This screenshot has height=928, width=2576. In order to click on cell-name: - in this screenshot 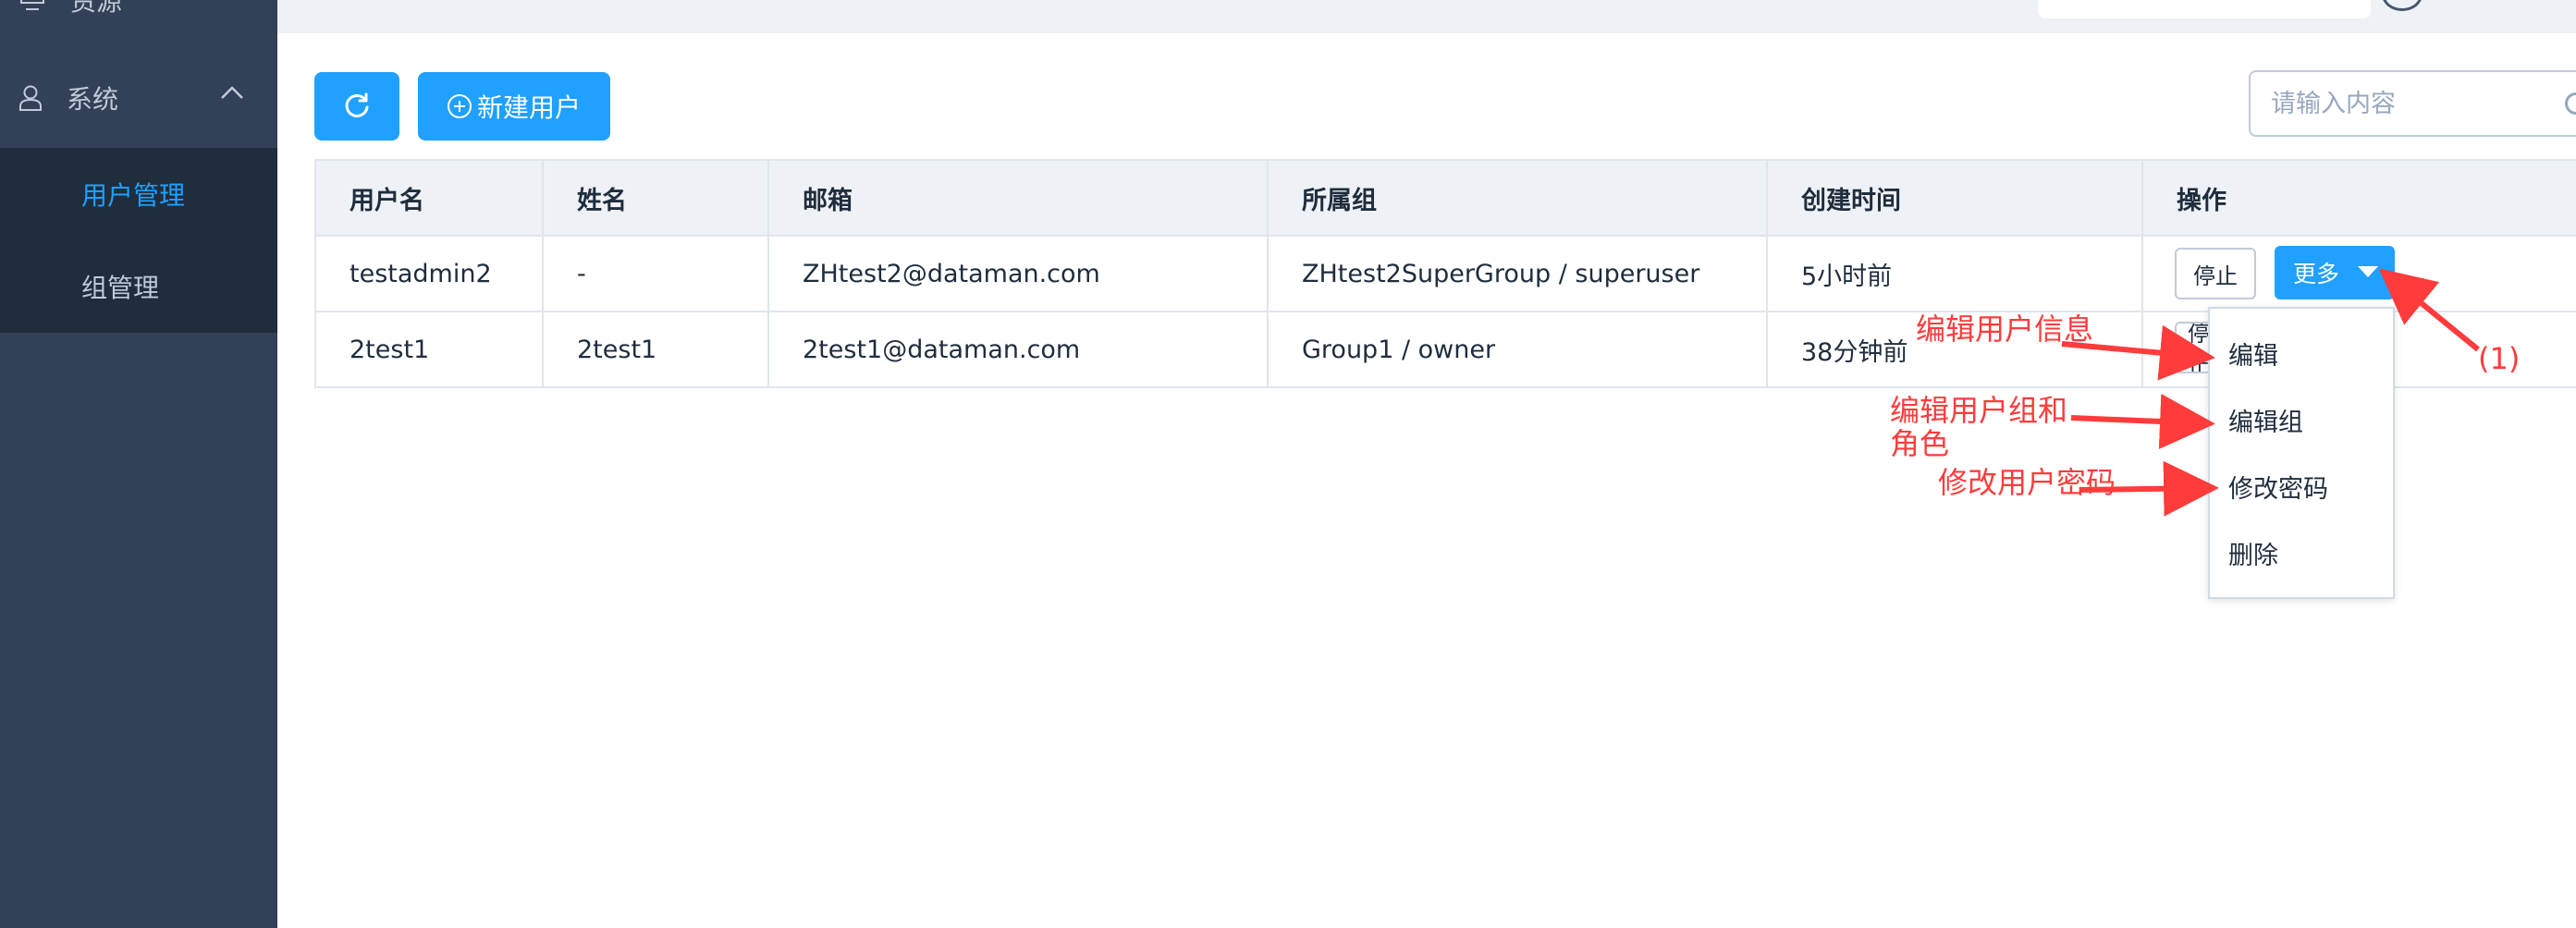, I will do `click(657, 274)`.